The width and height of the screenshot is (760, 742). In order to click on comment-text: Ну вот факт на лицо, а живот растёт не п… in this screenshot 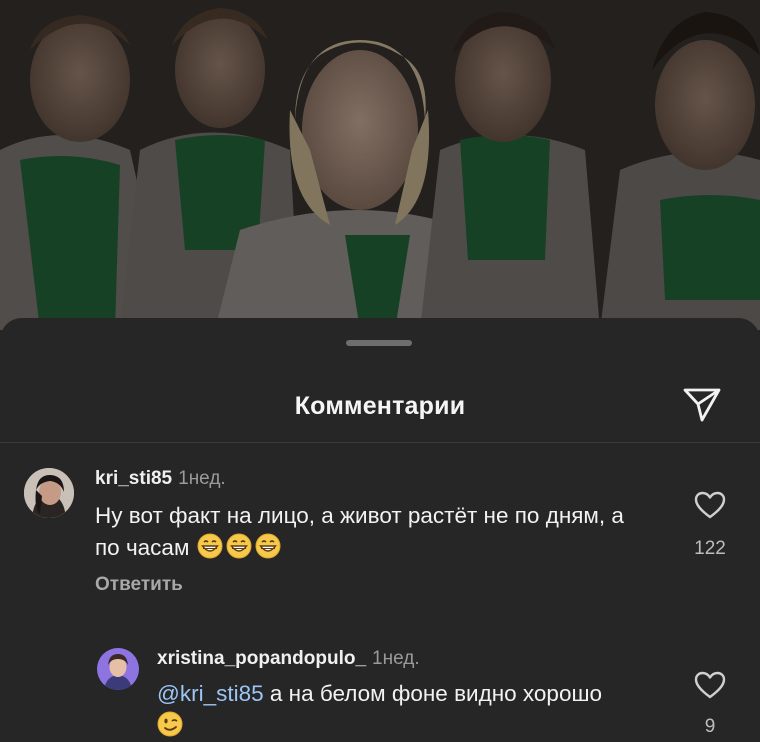, I will do `click(359, 531)`.